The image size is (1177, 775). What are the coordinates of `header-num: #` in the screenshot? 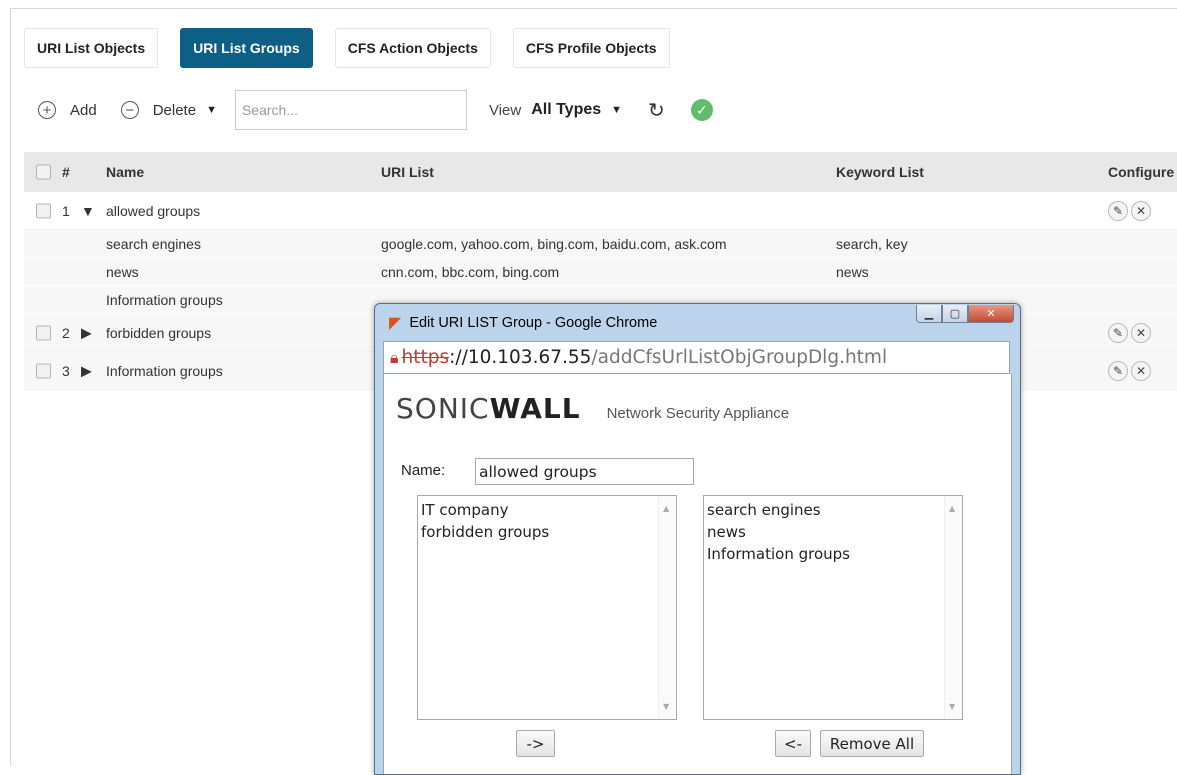 It's located at (66, 172).